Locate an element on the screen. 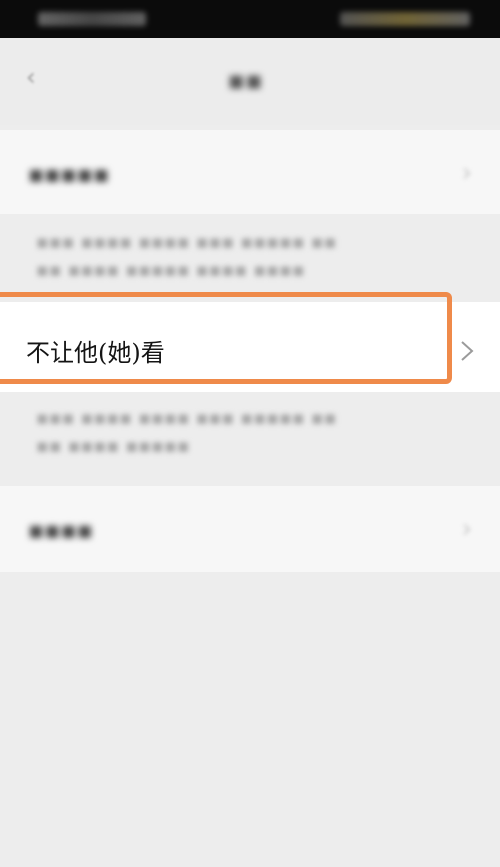  chevron-left-icon: ‹ is located at coordinates (33, 77).